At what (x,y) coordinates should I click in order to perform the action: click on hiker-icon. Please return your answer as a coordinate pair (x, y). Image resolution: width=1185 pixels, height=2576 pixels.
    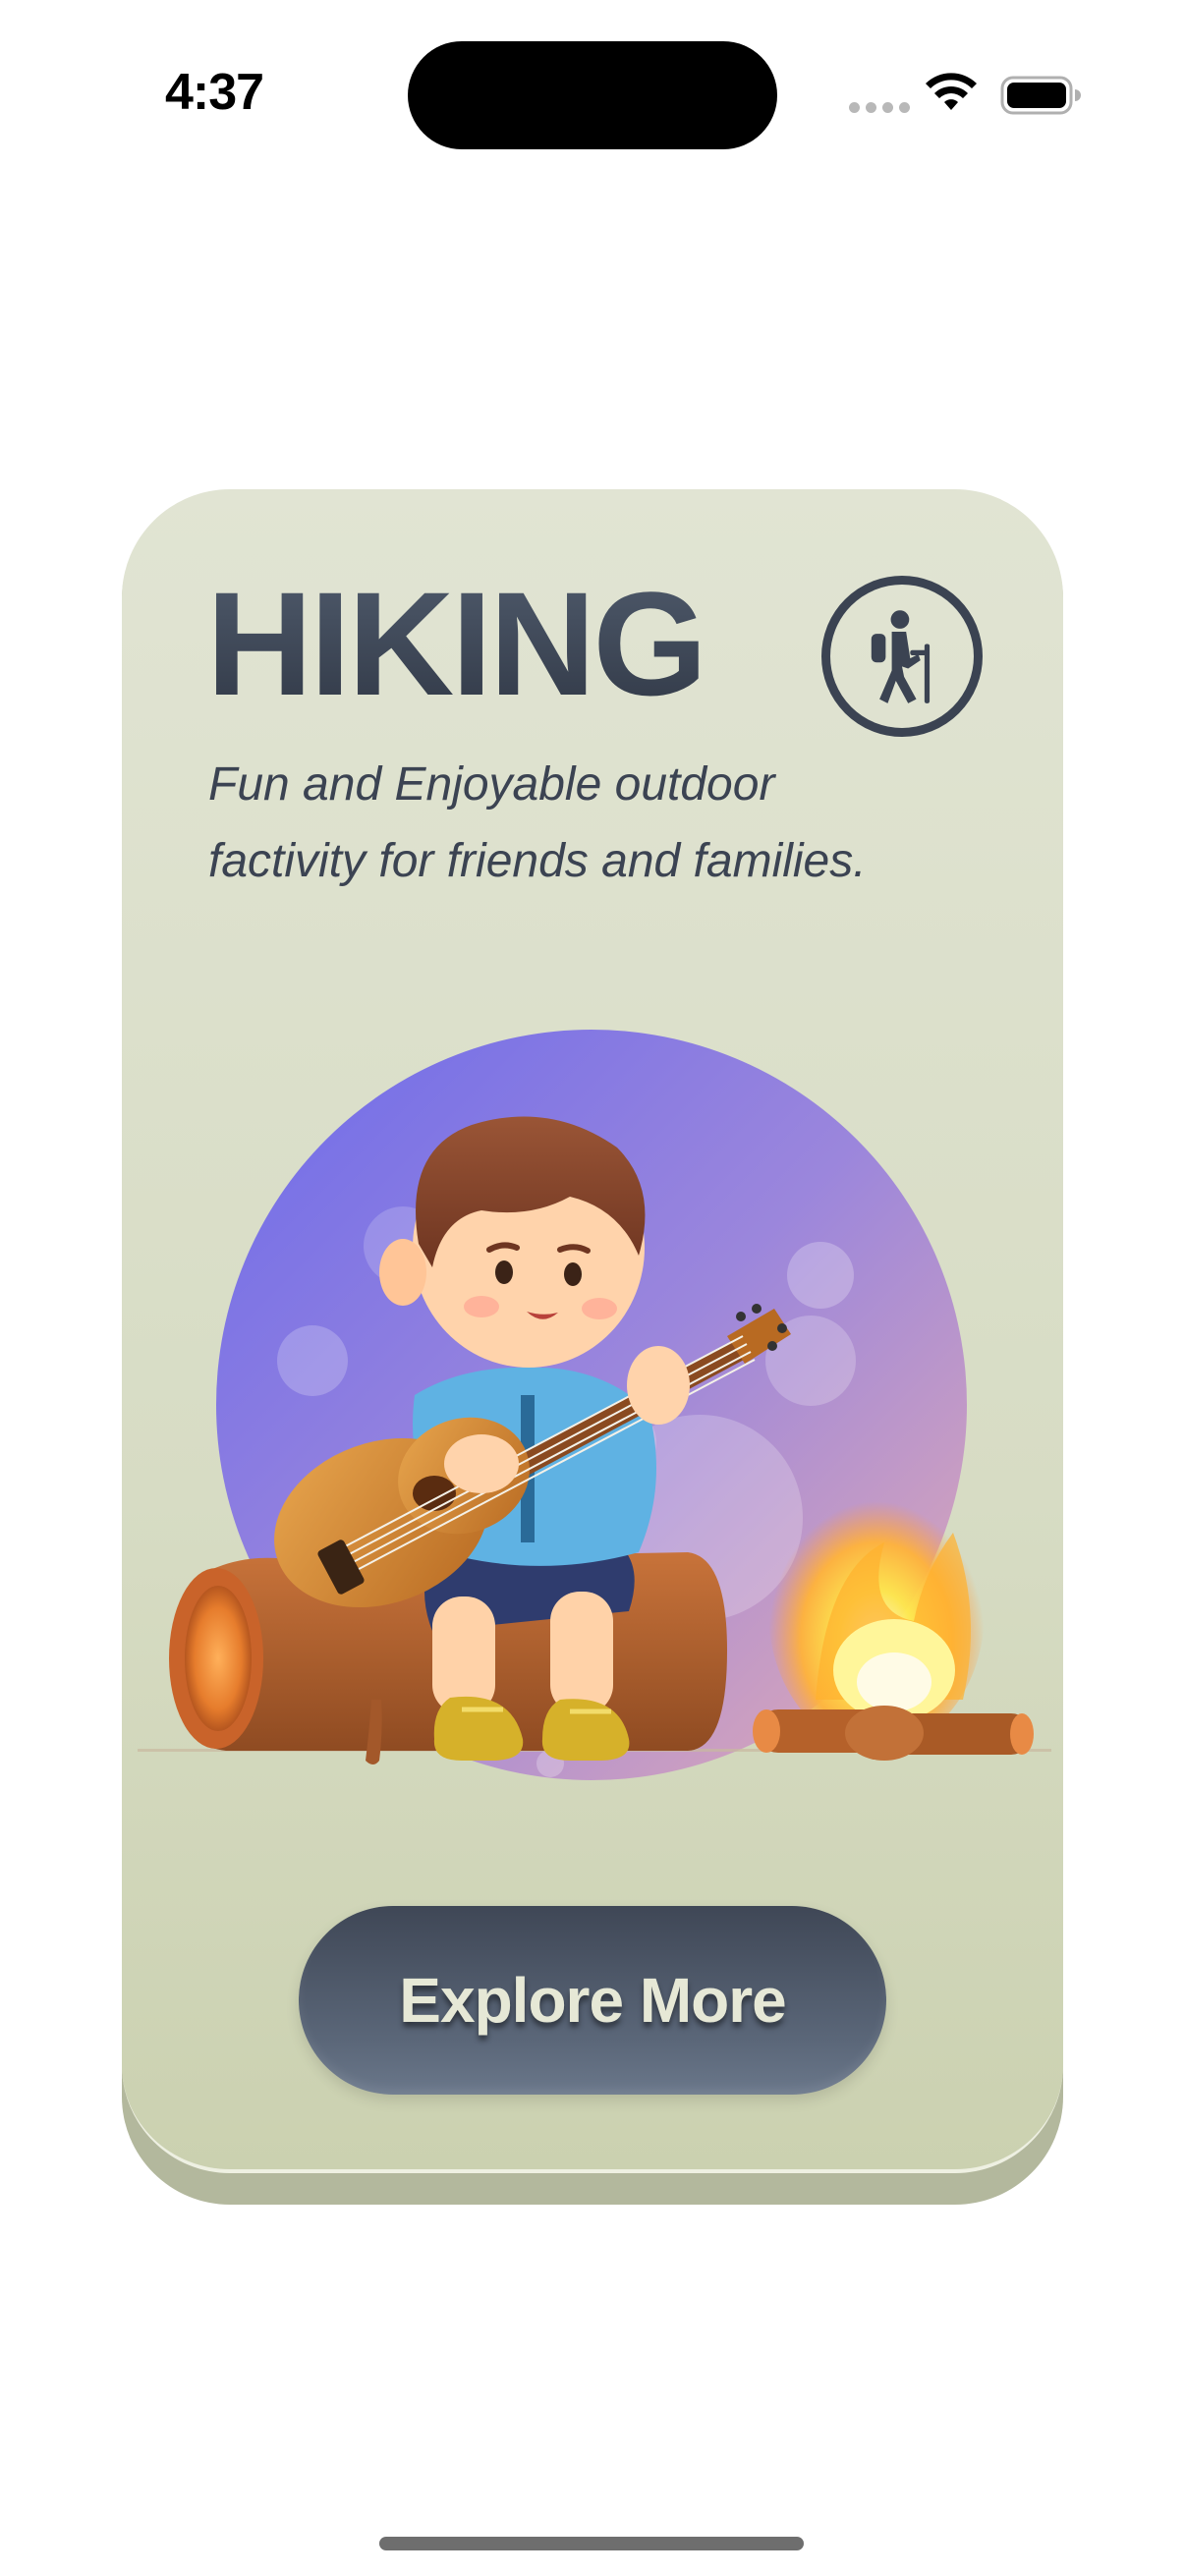
    Looking at the image, I should click on (901, 656).